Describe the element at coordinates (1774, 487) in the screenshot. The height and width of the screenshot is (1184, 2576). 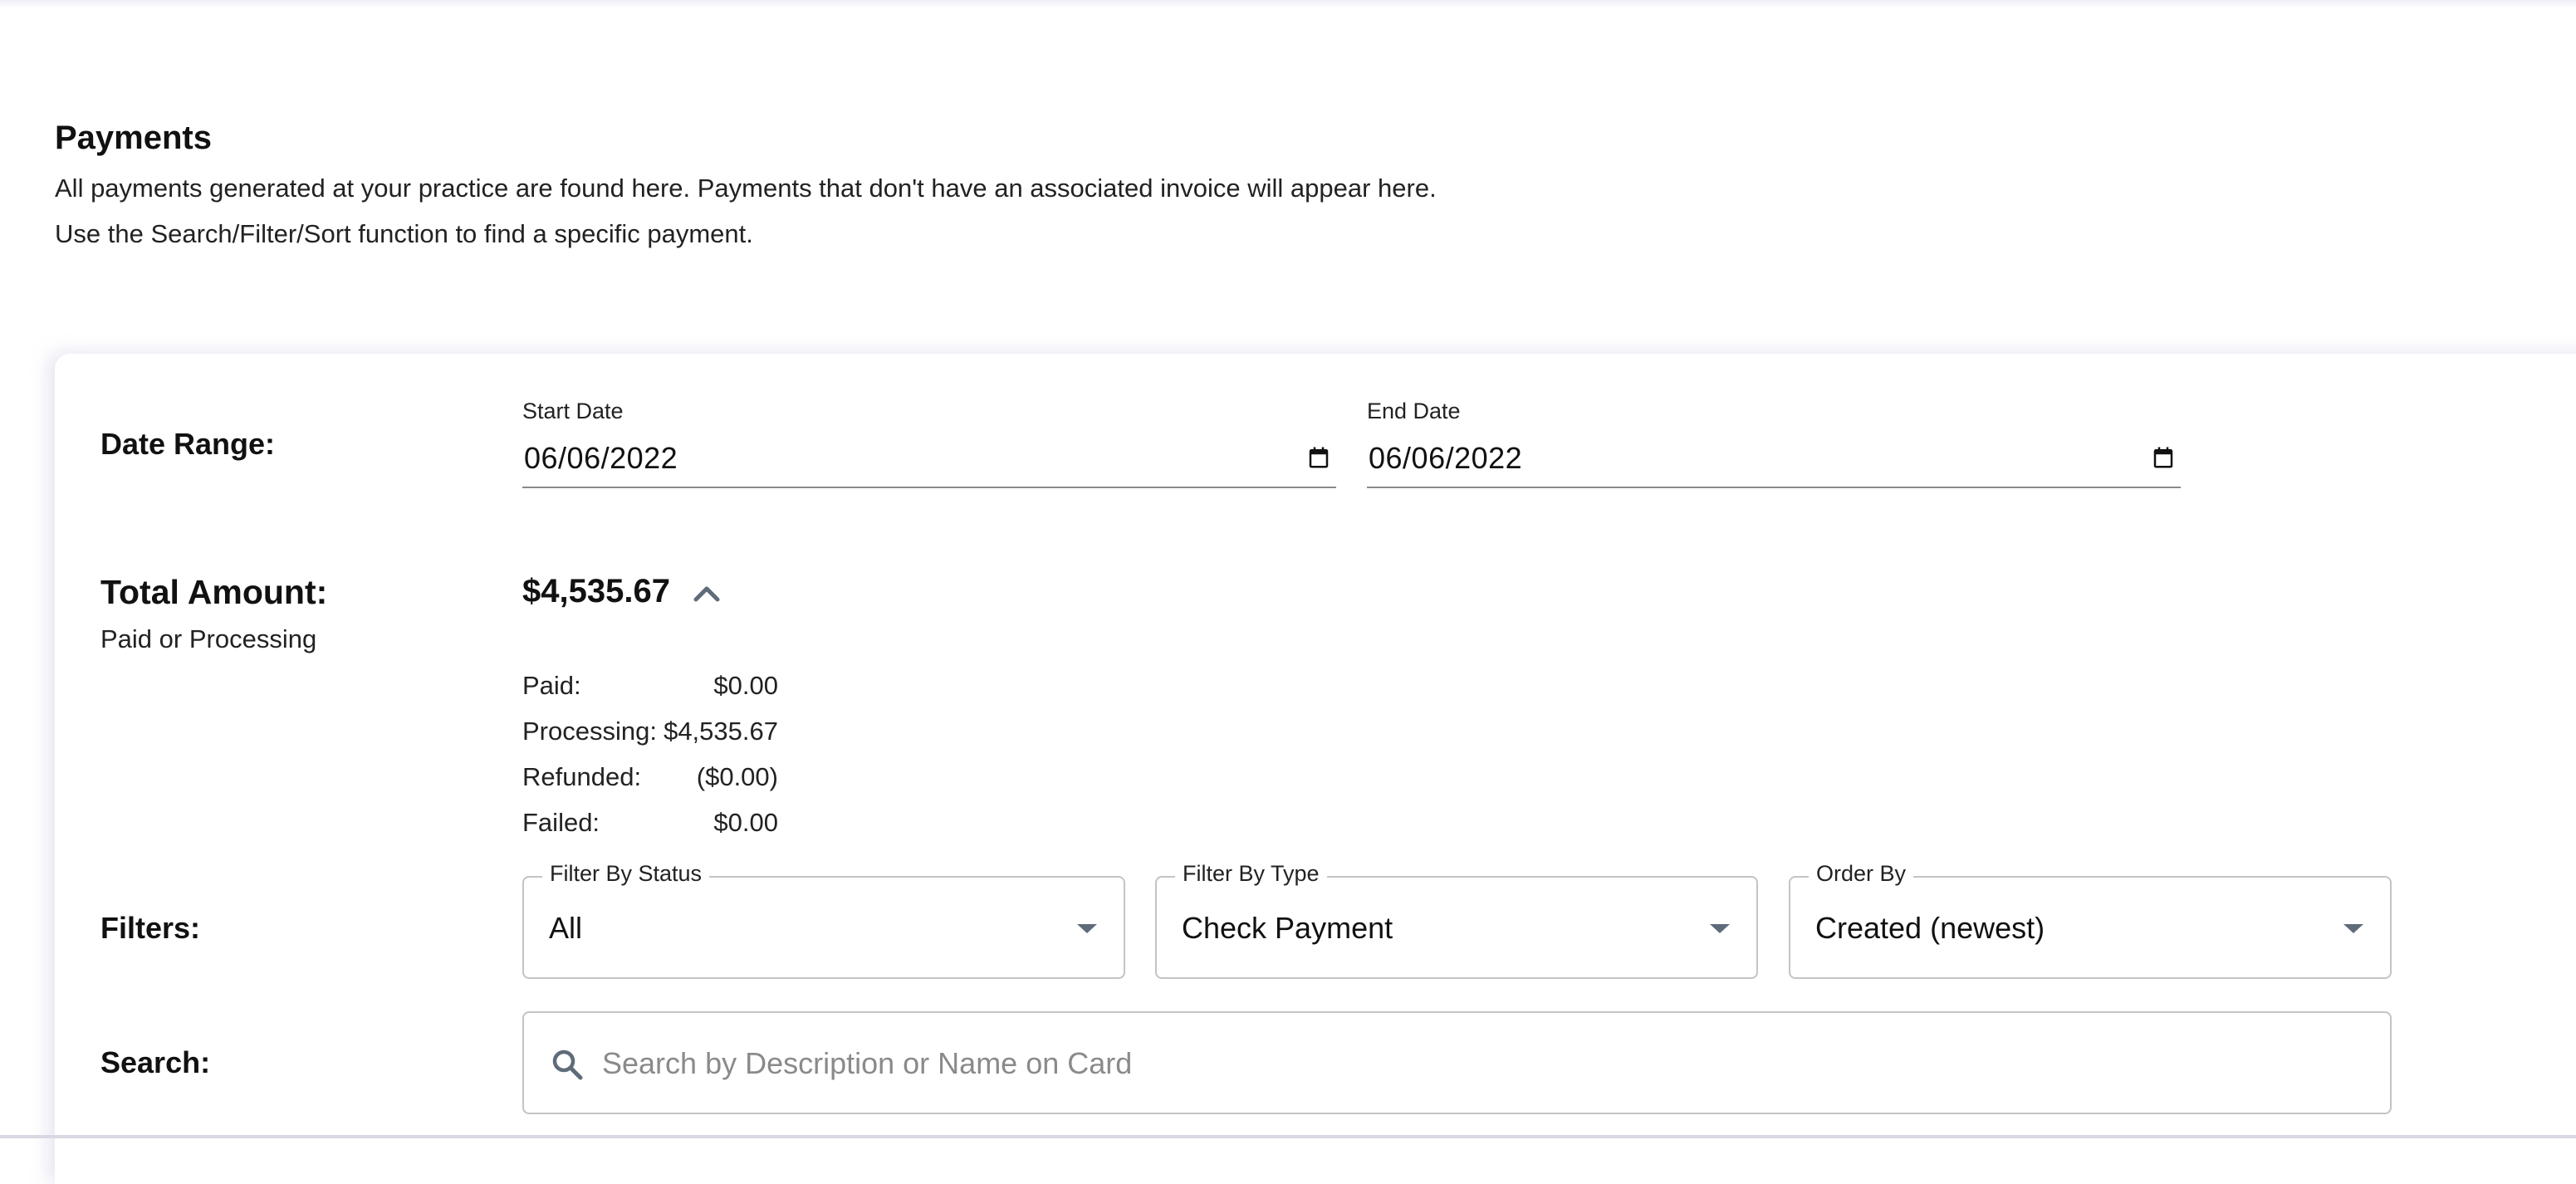
I see `end-date-underline` at that location.